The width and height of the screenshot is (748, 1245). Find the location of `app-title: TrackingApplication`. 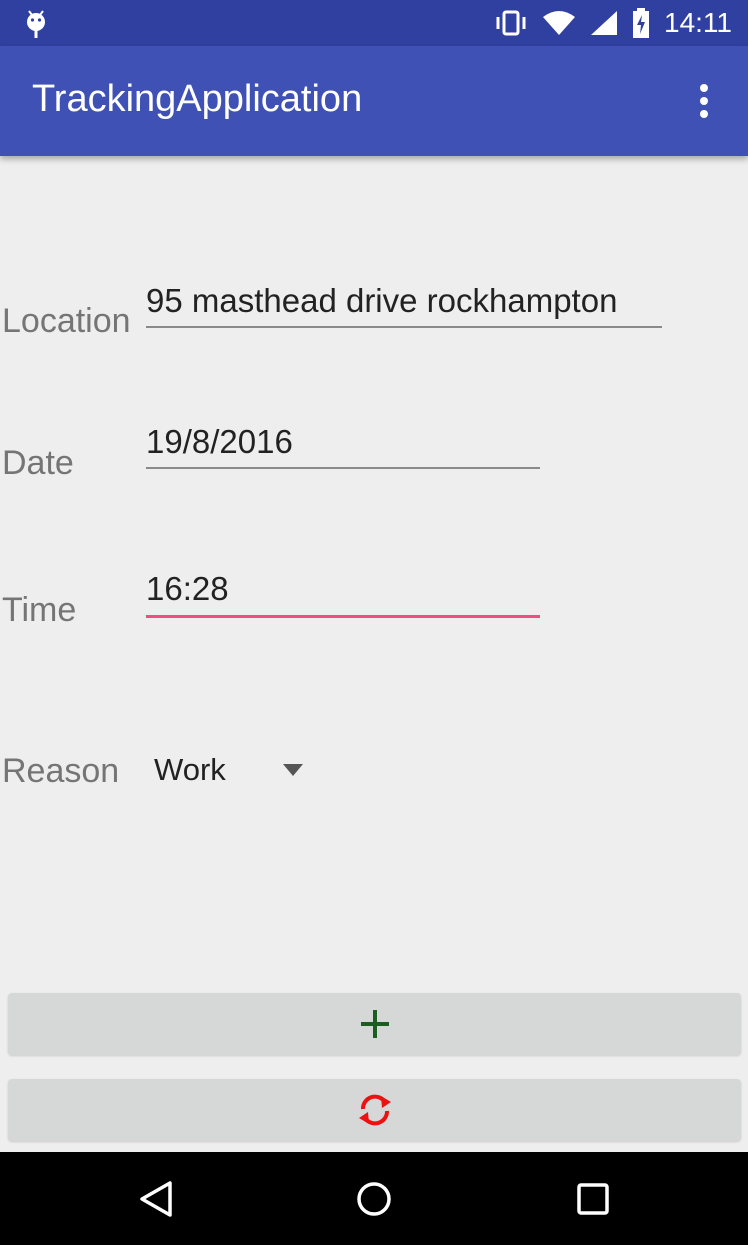

app-title: TrackingApplication is located at coordinates (197, 99).